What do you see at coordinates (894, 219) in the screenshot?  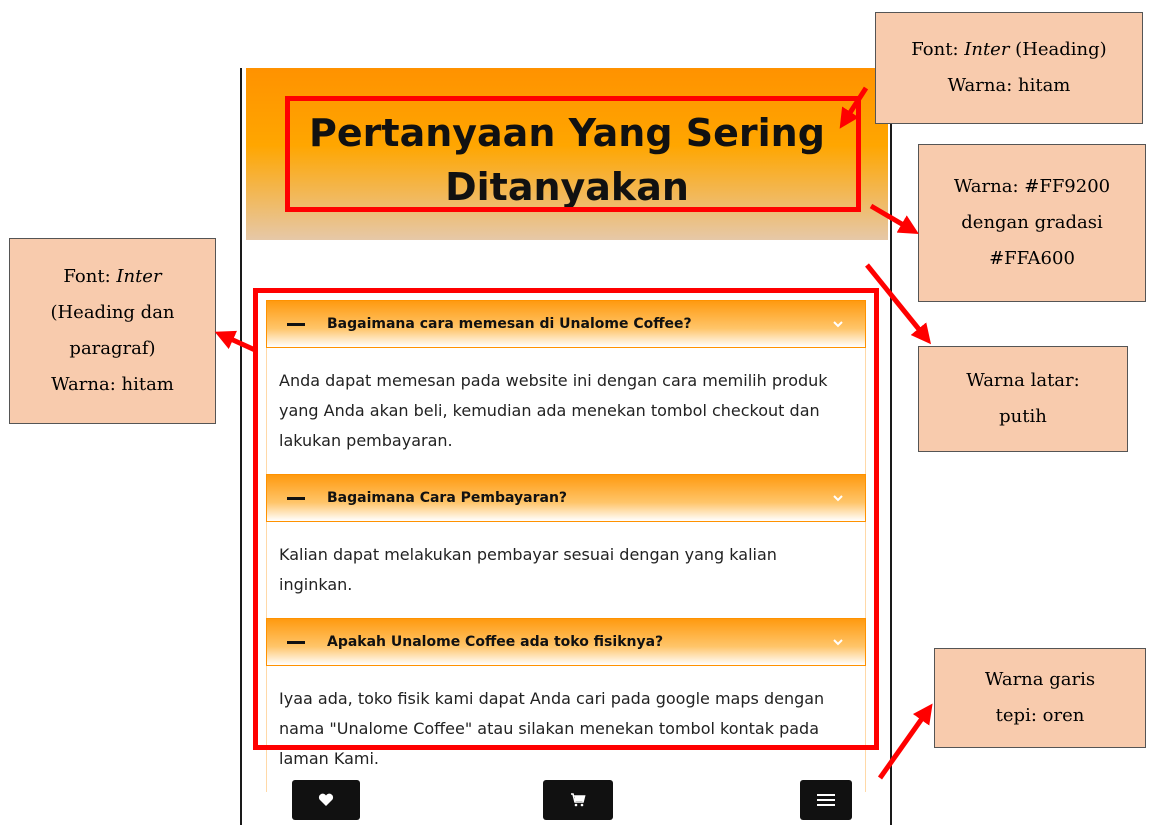 I see `arrow-header-color` at bounding box center [894, 219].